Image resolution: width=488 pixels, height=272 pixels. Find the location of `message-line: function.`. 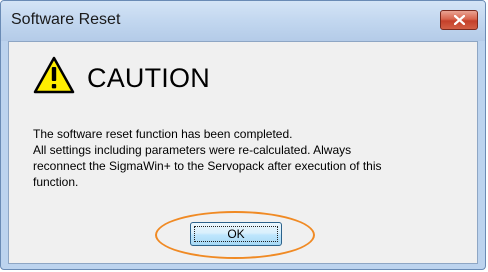

message-line: function. is located at coordinates (56, 182).